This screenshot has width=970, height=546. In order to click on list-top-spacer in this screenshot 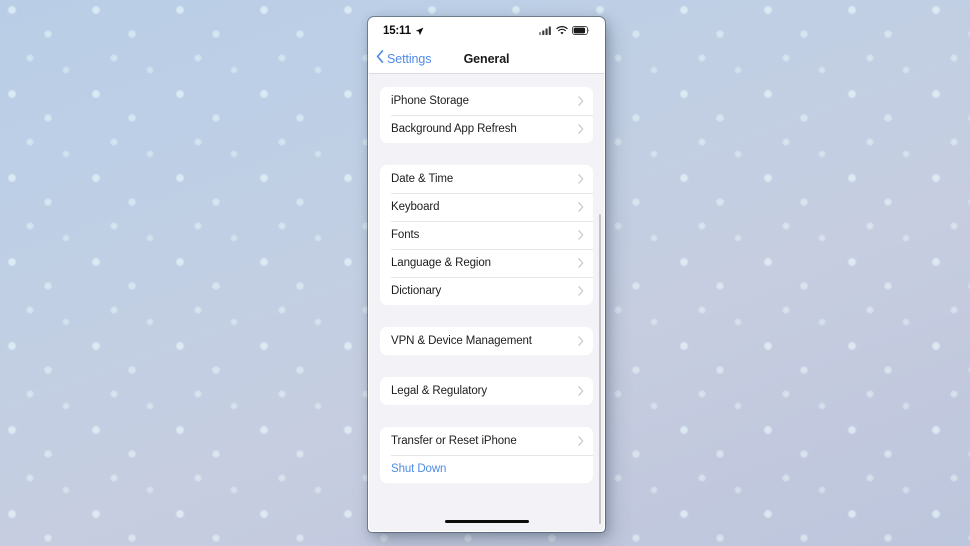, I will do `click(486, 80)`.